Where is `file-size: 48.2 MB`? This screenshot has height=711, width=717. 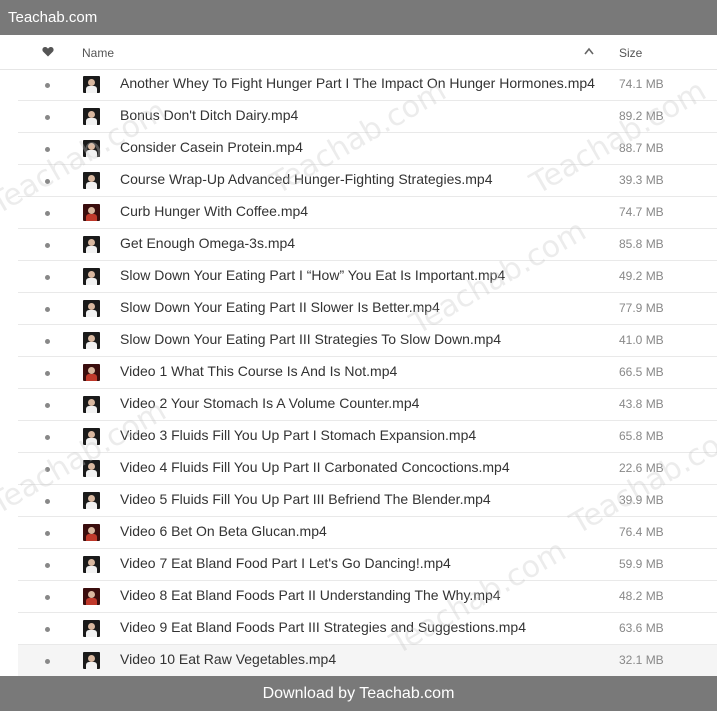 file-size: 48.2 MB is located at coordinates (641, 596).